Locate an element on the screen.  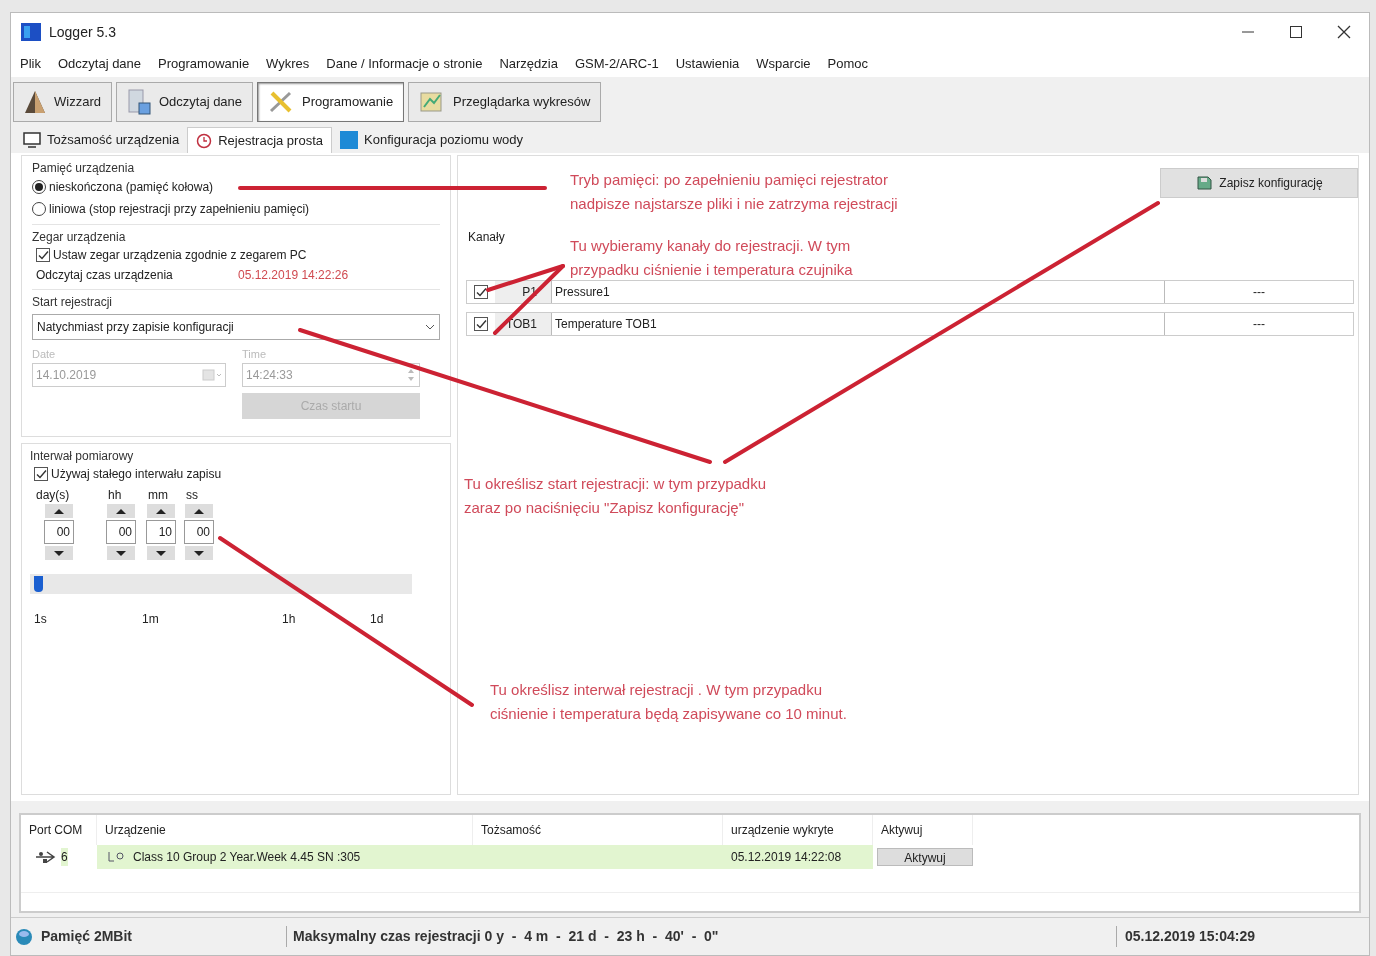
group-title: Pamięć urządzenia is located at coordinates (84, 168).